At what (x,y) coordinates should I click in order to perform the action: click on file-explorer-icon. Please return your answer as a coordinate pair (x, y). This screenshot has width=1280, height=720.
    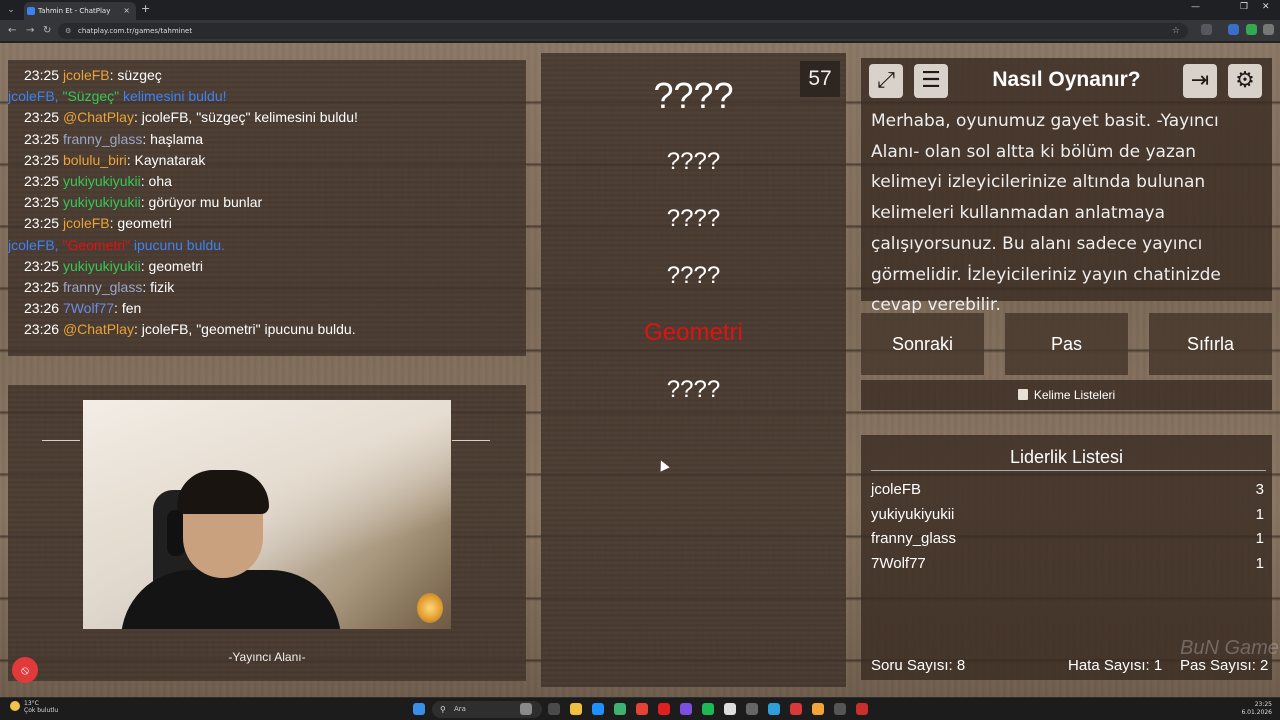
    Looking at the image, I should click on (576, 709).